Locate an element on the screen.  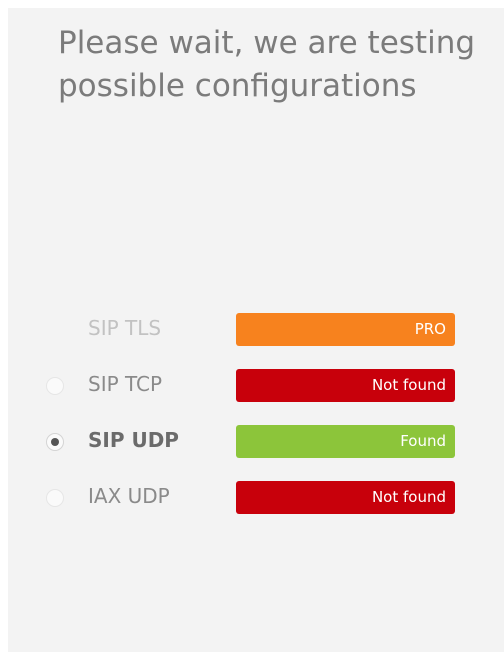
iax-udp-status-badge: Not found is located at coordinates (345, 497).